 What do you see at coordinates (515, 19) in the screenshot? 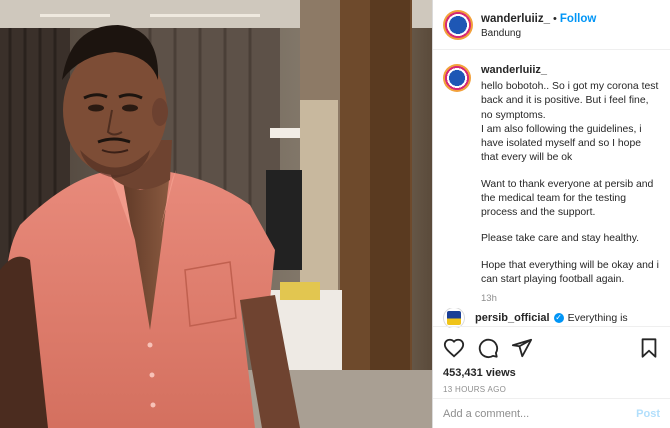
I see `author-username: wanderluiiz_` at bounding box center [515, 19].